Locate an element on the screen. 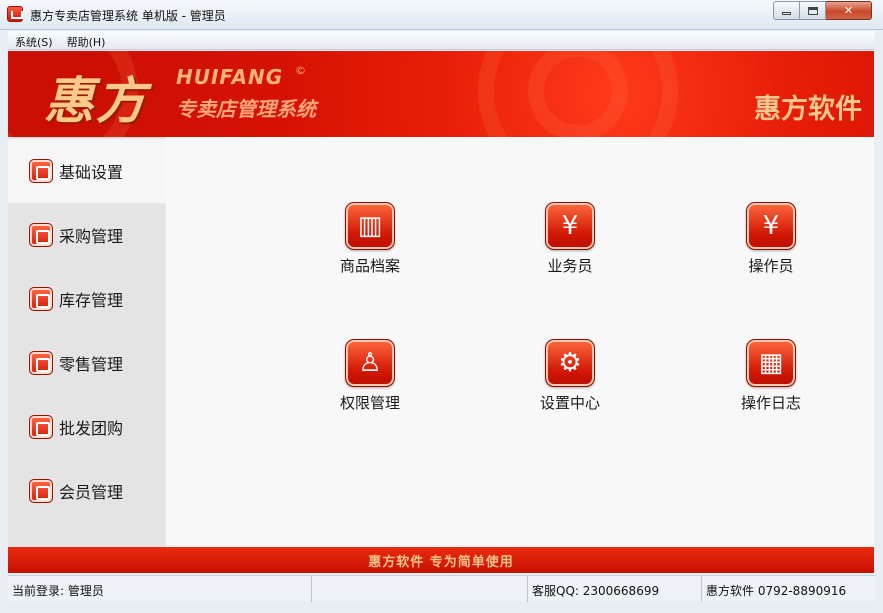 Image resolution: width=883 pixels, height=613 pixels. warehouse-icon is located at coordinates (41, 299).